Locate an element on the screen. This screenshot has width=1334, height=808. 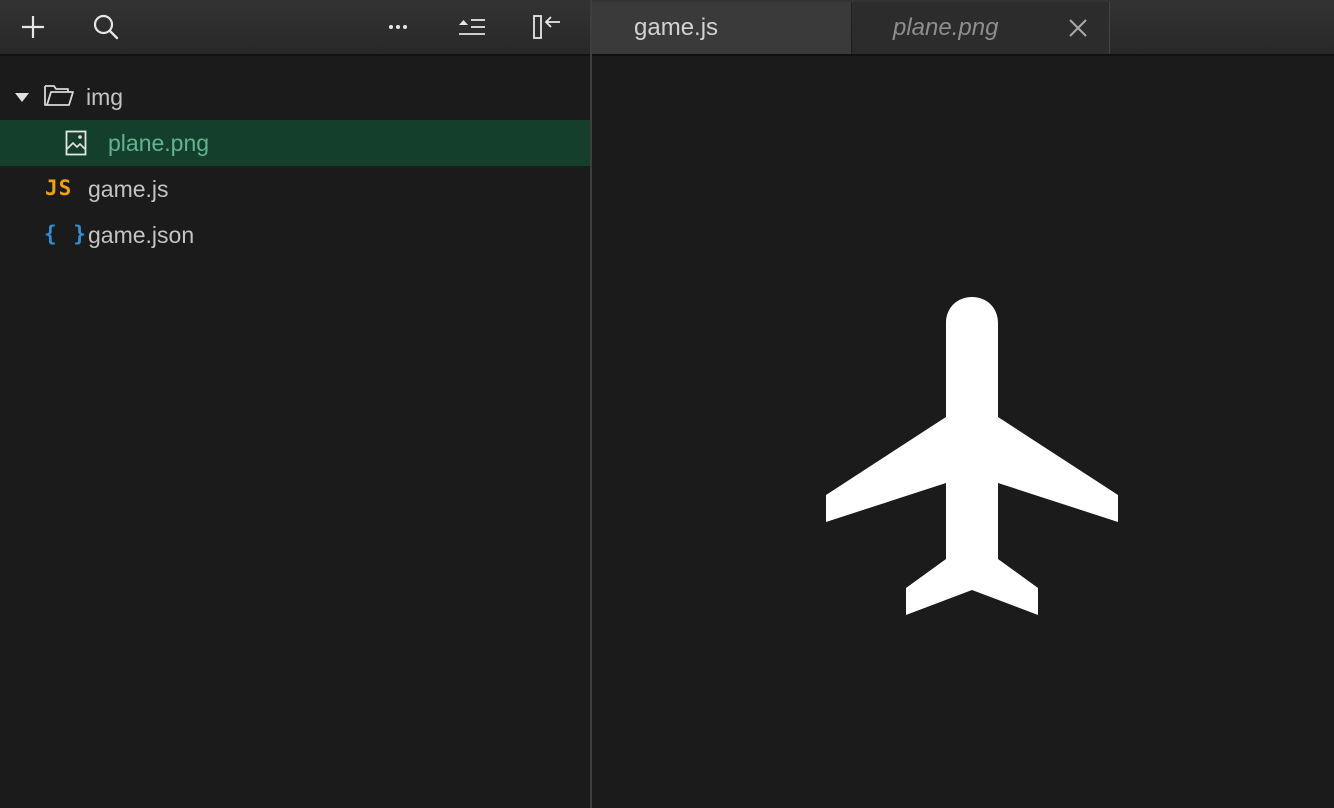
tab-label: game.js is located at coordinates (676, 27).